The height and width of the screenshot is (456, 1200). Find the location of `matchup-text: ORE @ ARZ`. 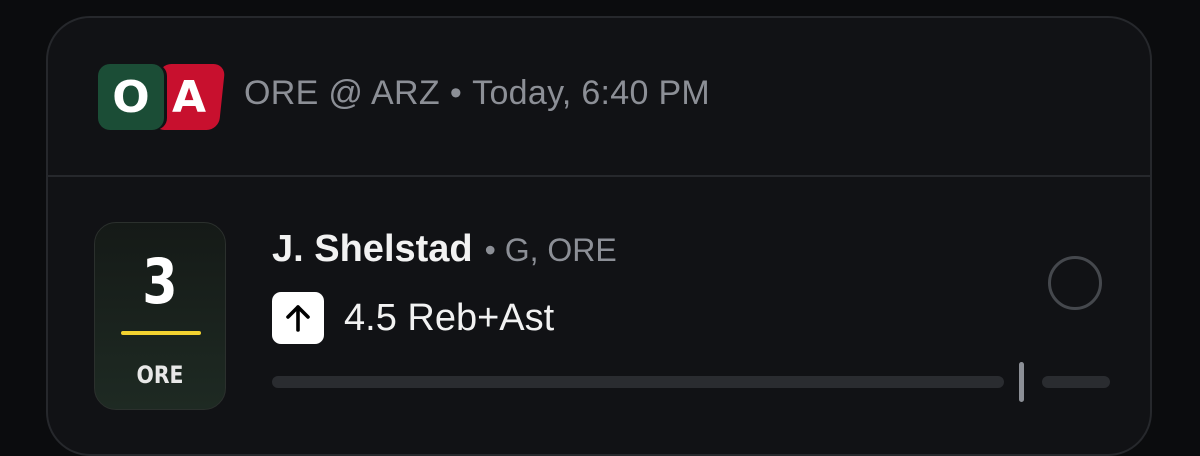

matchup-text: ORE @ ARZ is located at coordinates (342, 93).